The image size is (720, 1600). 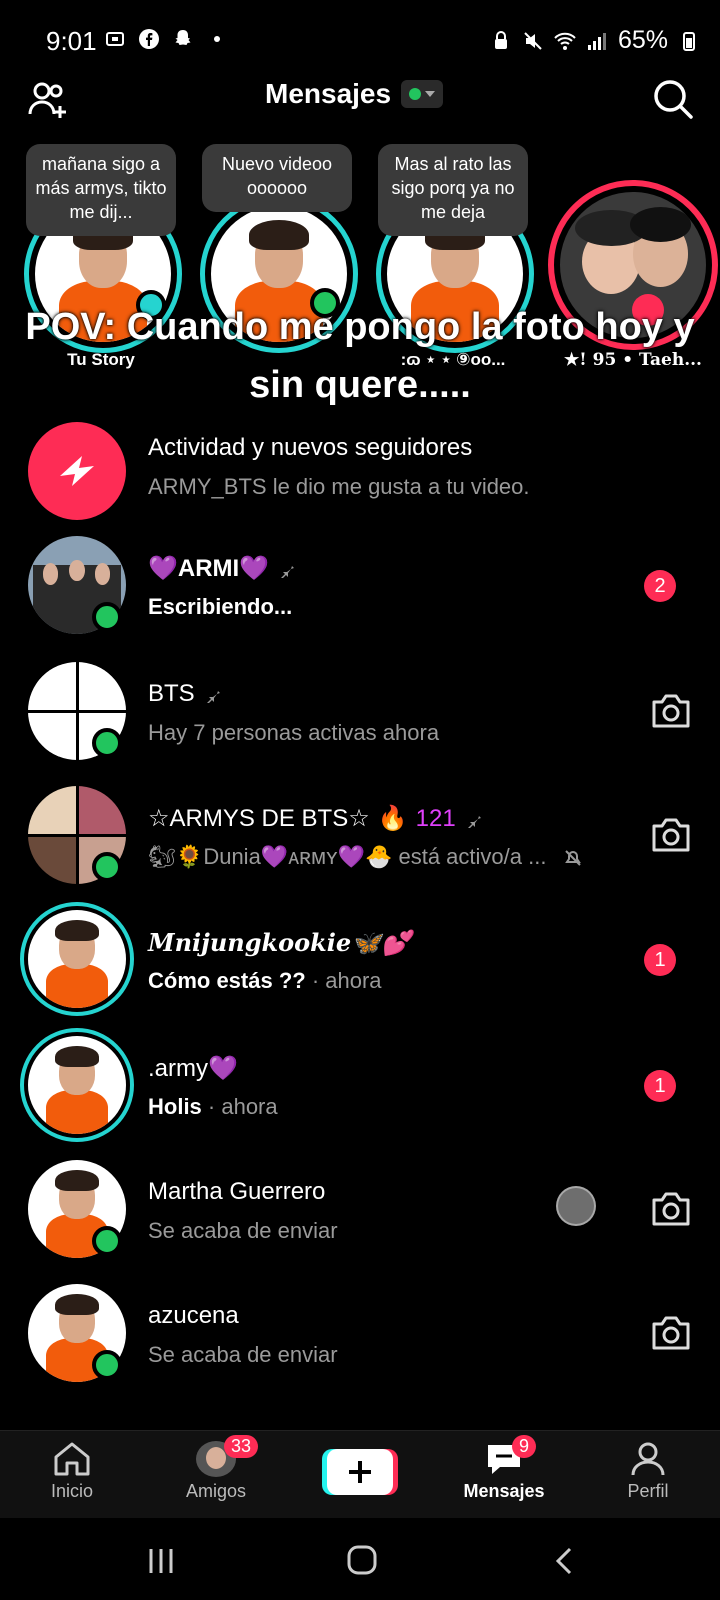 I want to click on chat-name: 💜ARMI💜, so click(x=221, y=568).